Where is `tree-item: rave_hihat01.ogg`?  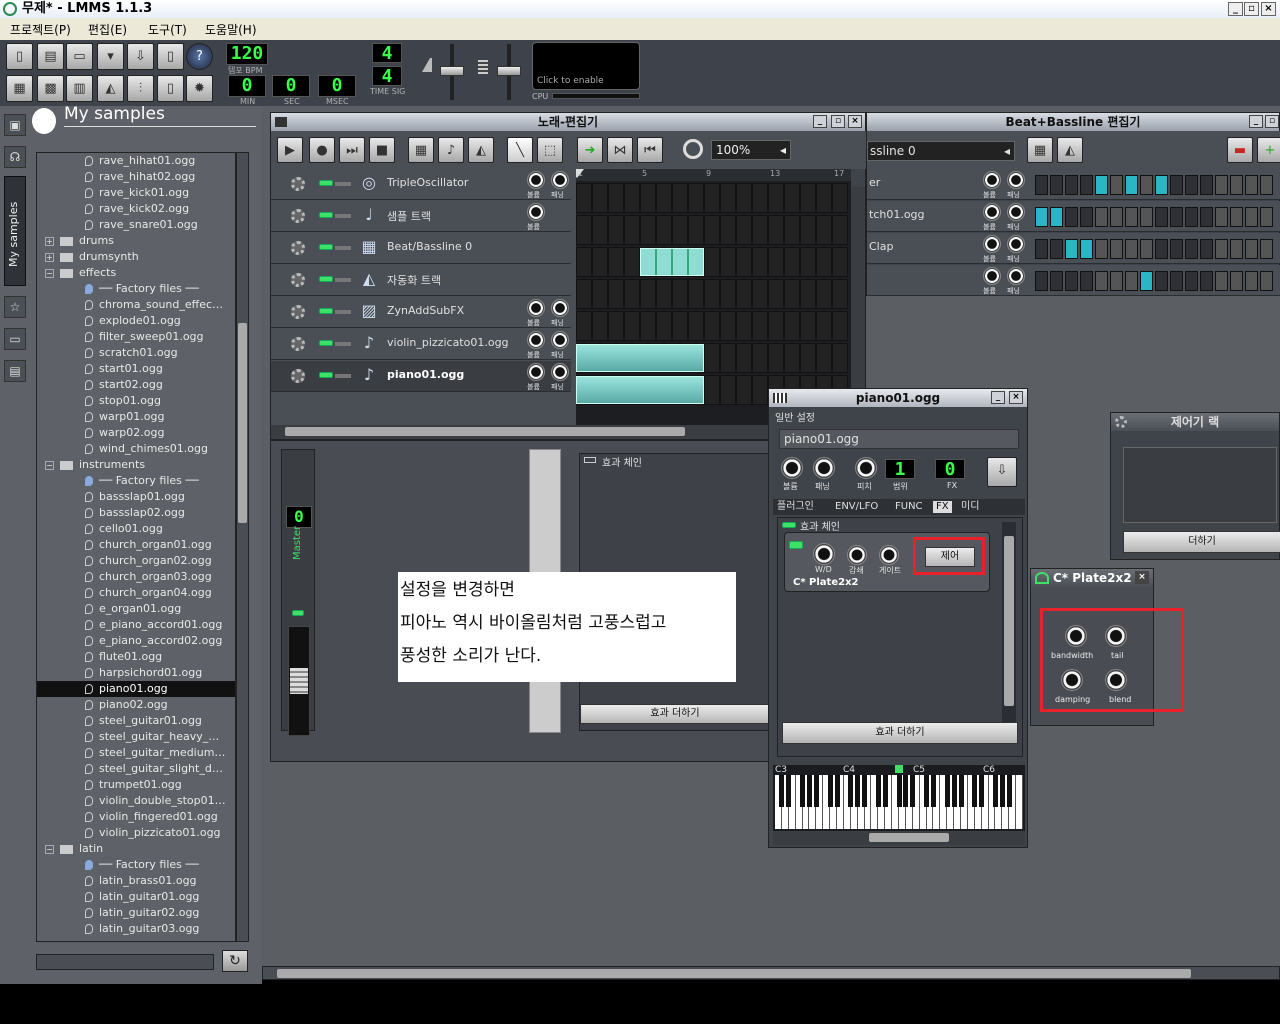
tree-item: rave_hihat01.ogg is located at coordinates (136, 161).